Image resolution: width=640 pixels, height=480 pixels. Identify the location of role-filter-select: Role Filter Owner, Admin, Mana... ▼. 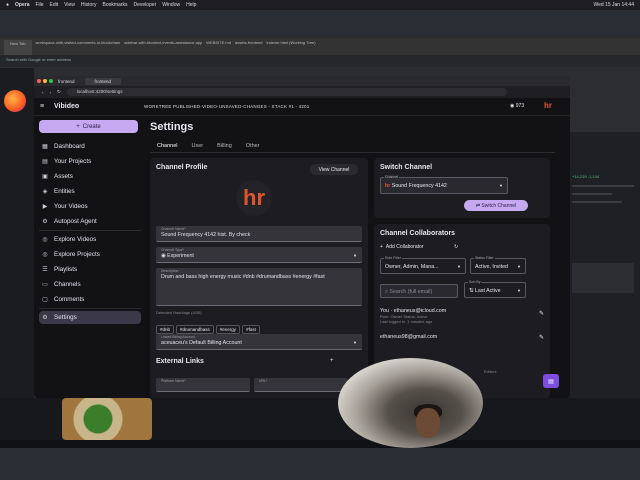
(423, 265).